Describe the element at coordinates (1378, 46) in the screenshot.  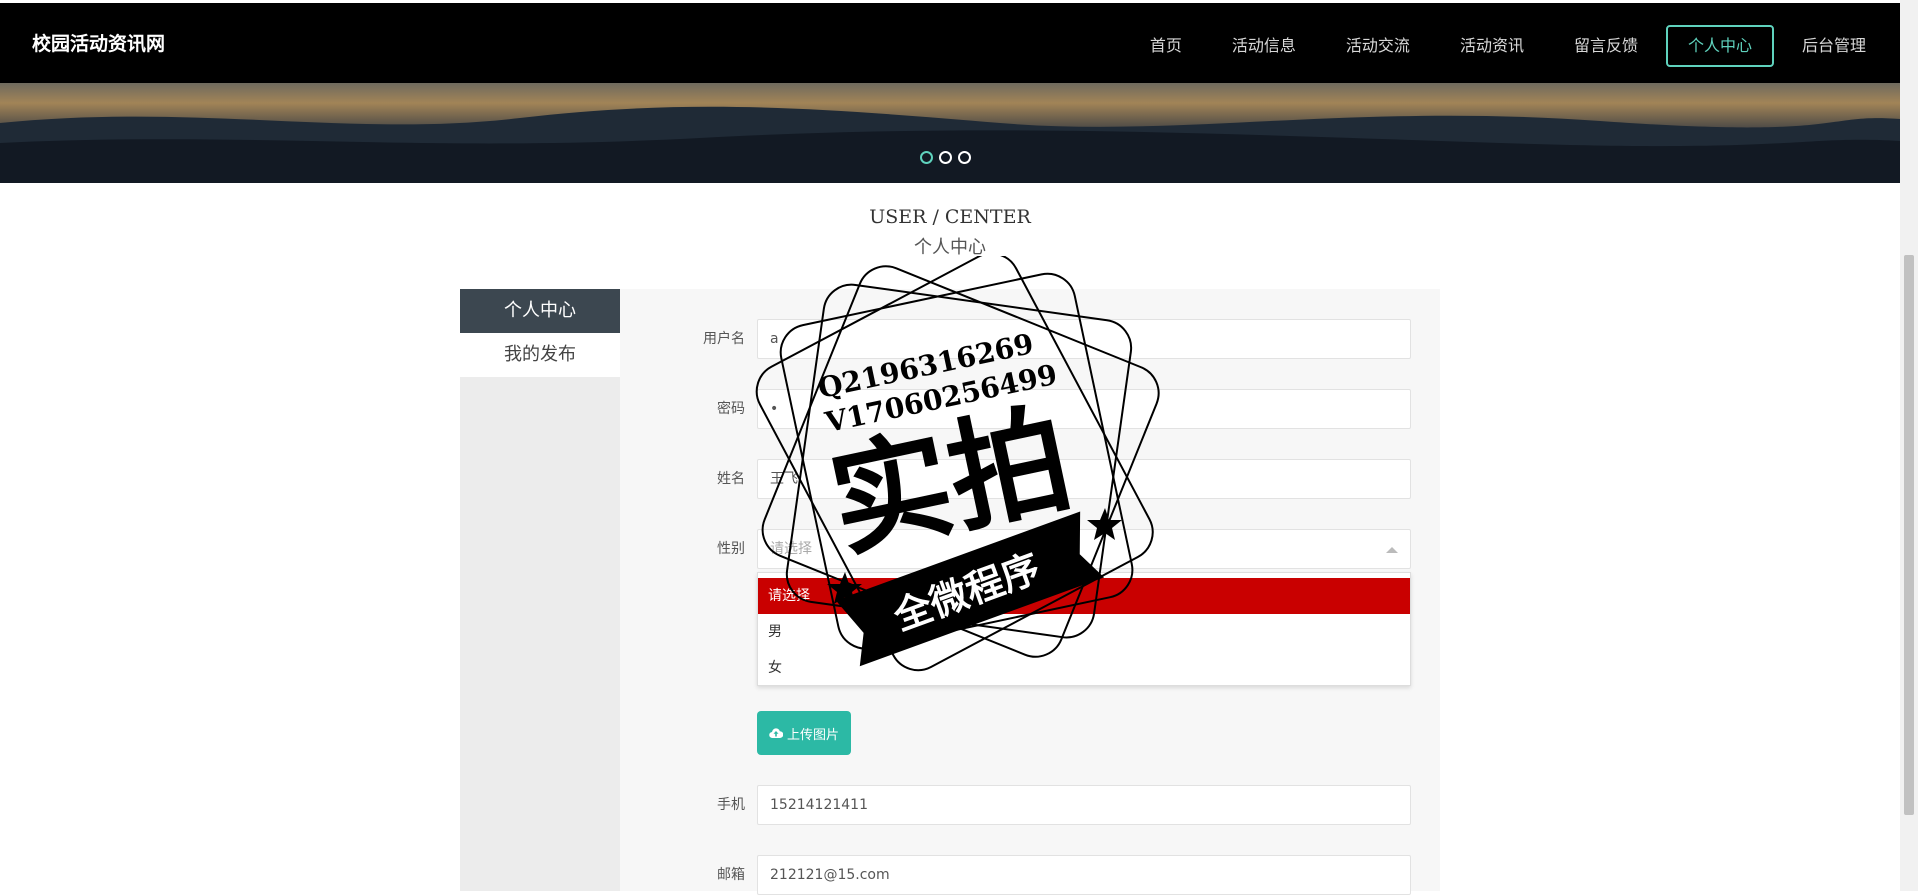
I see `nav-item-activity-exchange: 活动交流` at that location.